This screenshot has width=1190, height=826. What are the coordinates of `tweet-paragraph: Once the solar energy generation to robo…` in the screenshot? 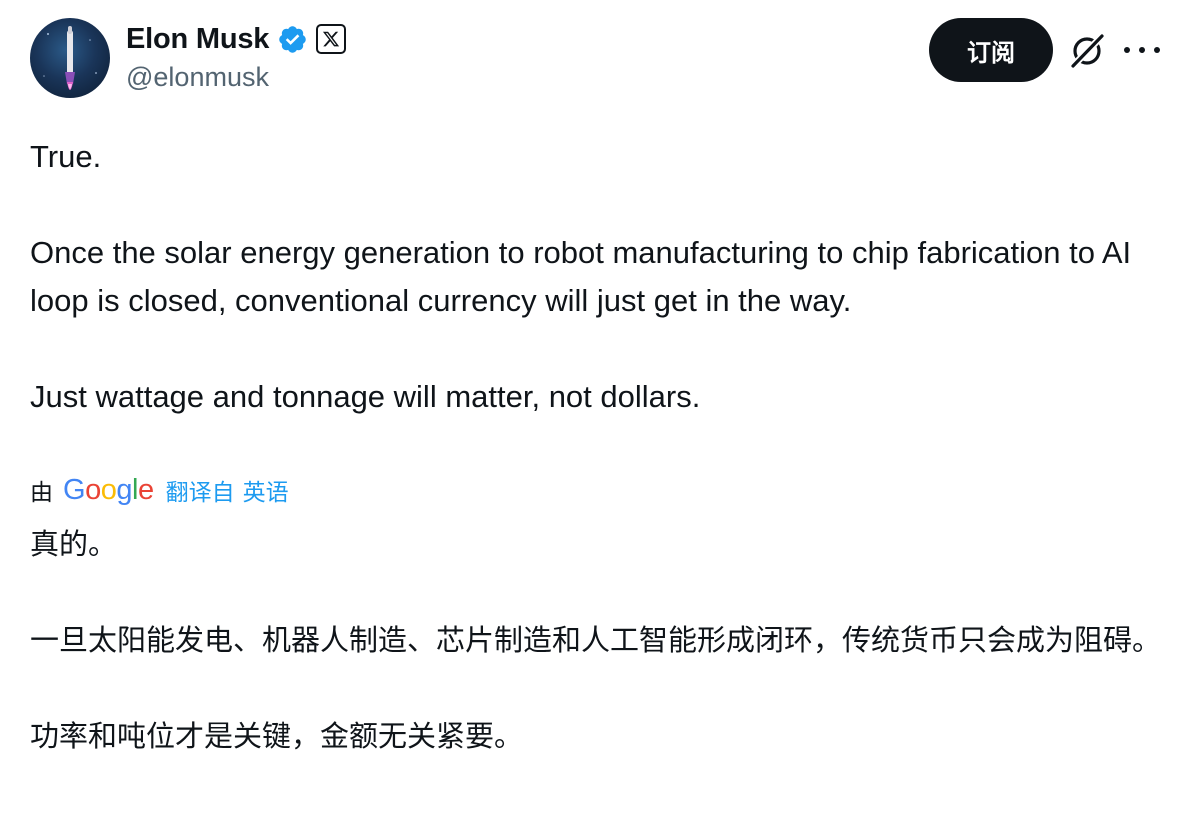 It's located at (581, 276).